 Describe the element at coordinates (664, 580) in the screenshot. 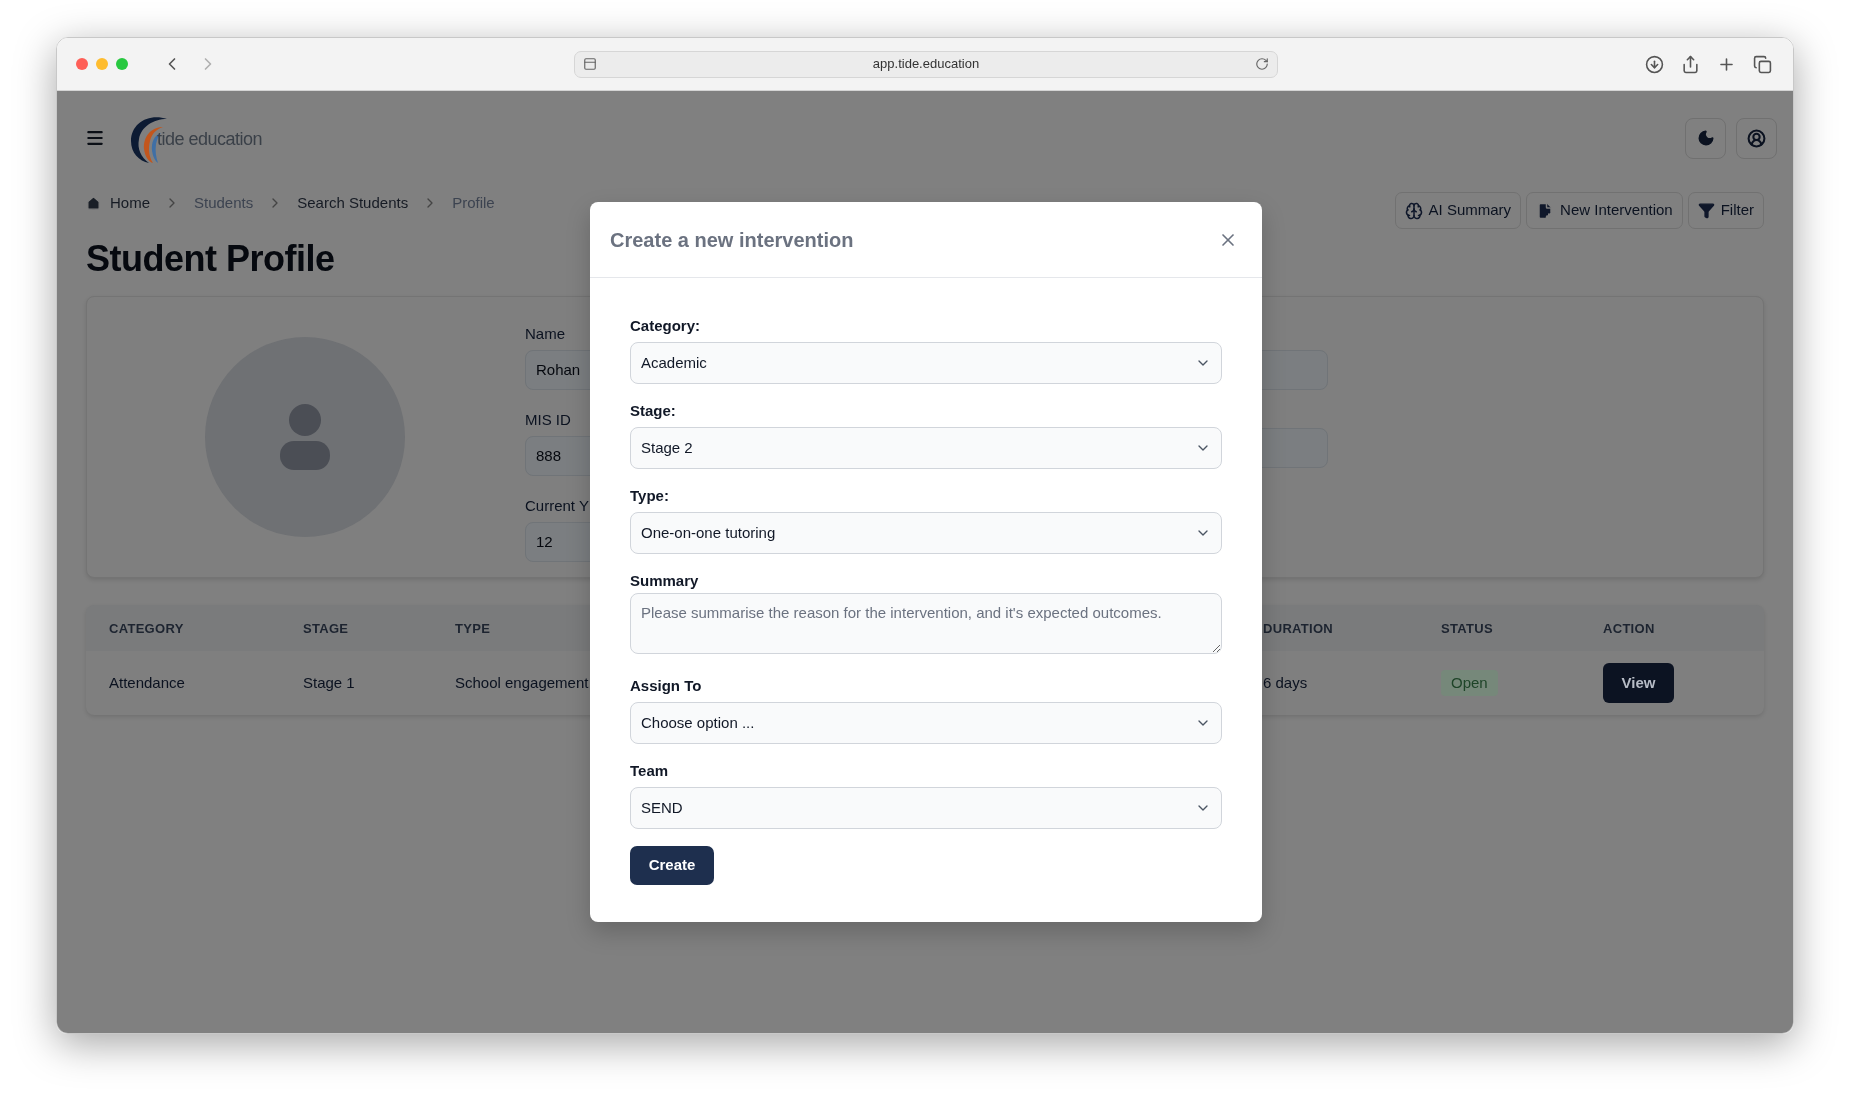

I see `field-label: Summary` at that location.